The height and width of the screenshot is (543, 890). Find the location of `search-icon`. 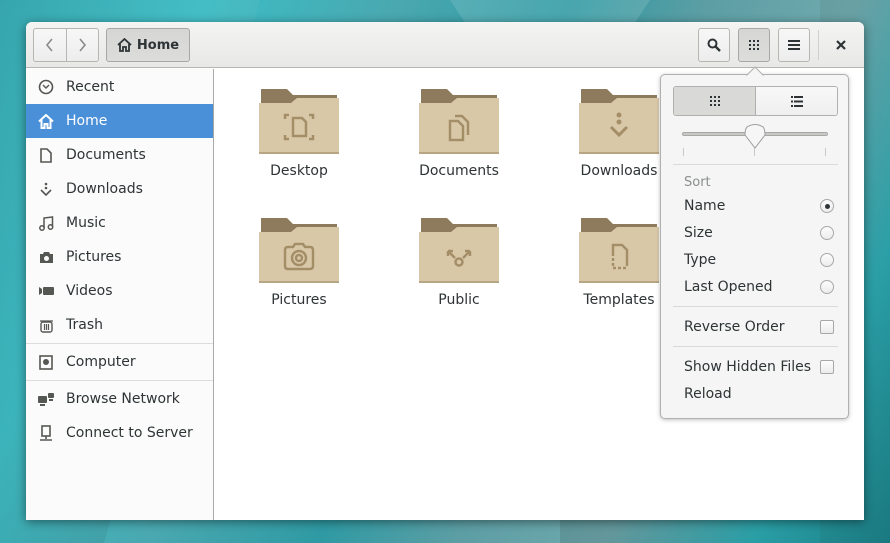

search-icon is located at coordinates (714, 45).